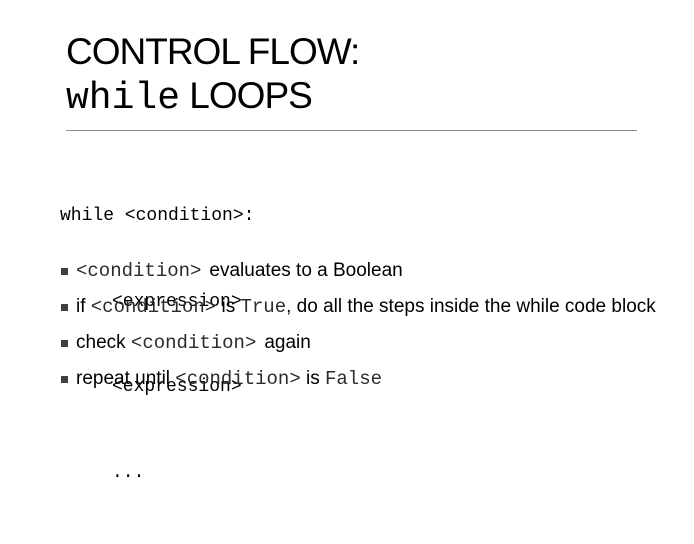 This screenshot has height=544, width=694. Describe the element at coordinates (139, 271) in the screenshot. I see `bullet-1-code: <condition>` at that location.